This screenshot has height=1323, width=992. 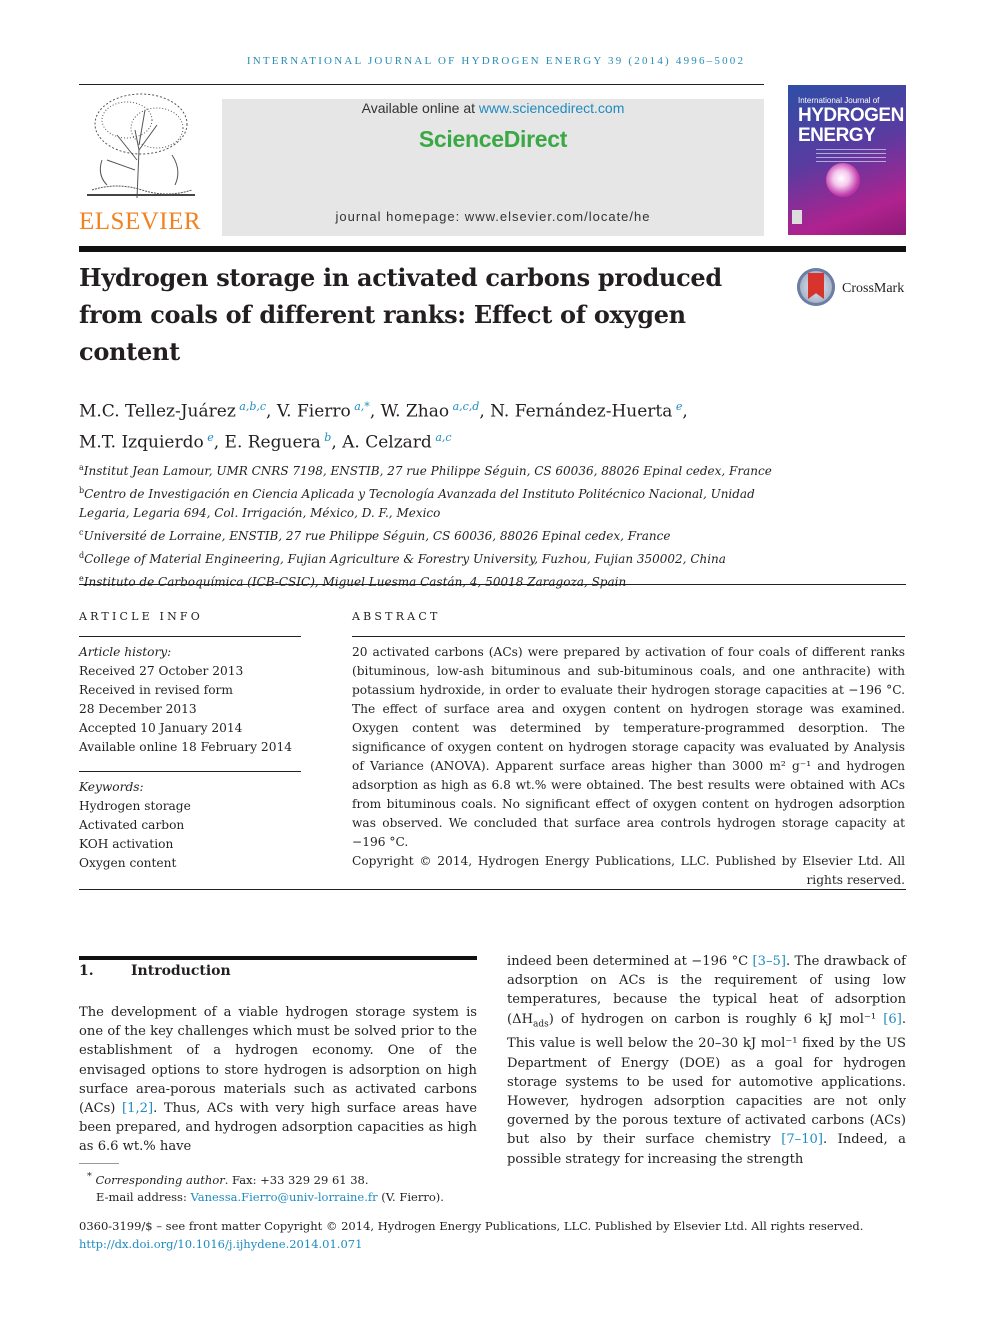 I want to click on author-affiliation-mark: b, so click(x=326, y=437).